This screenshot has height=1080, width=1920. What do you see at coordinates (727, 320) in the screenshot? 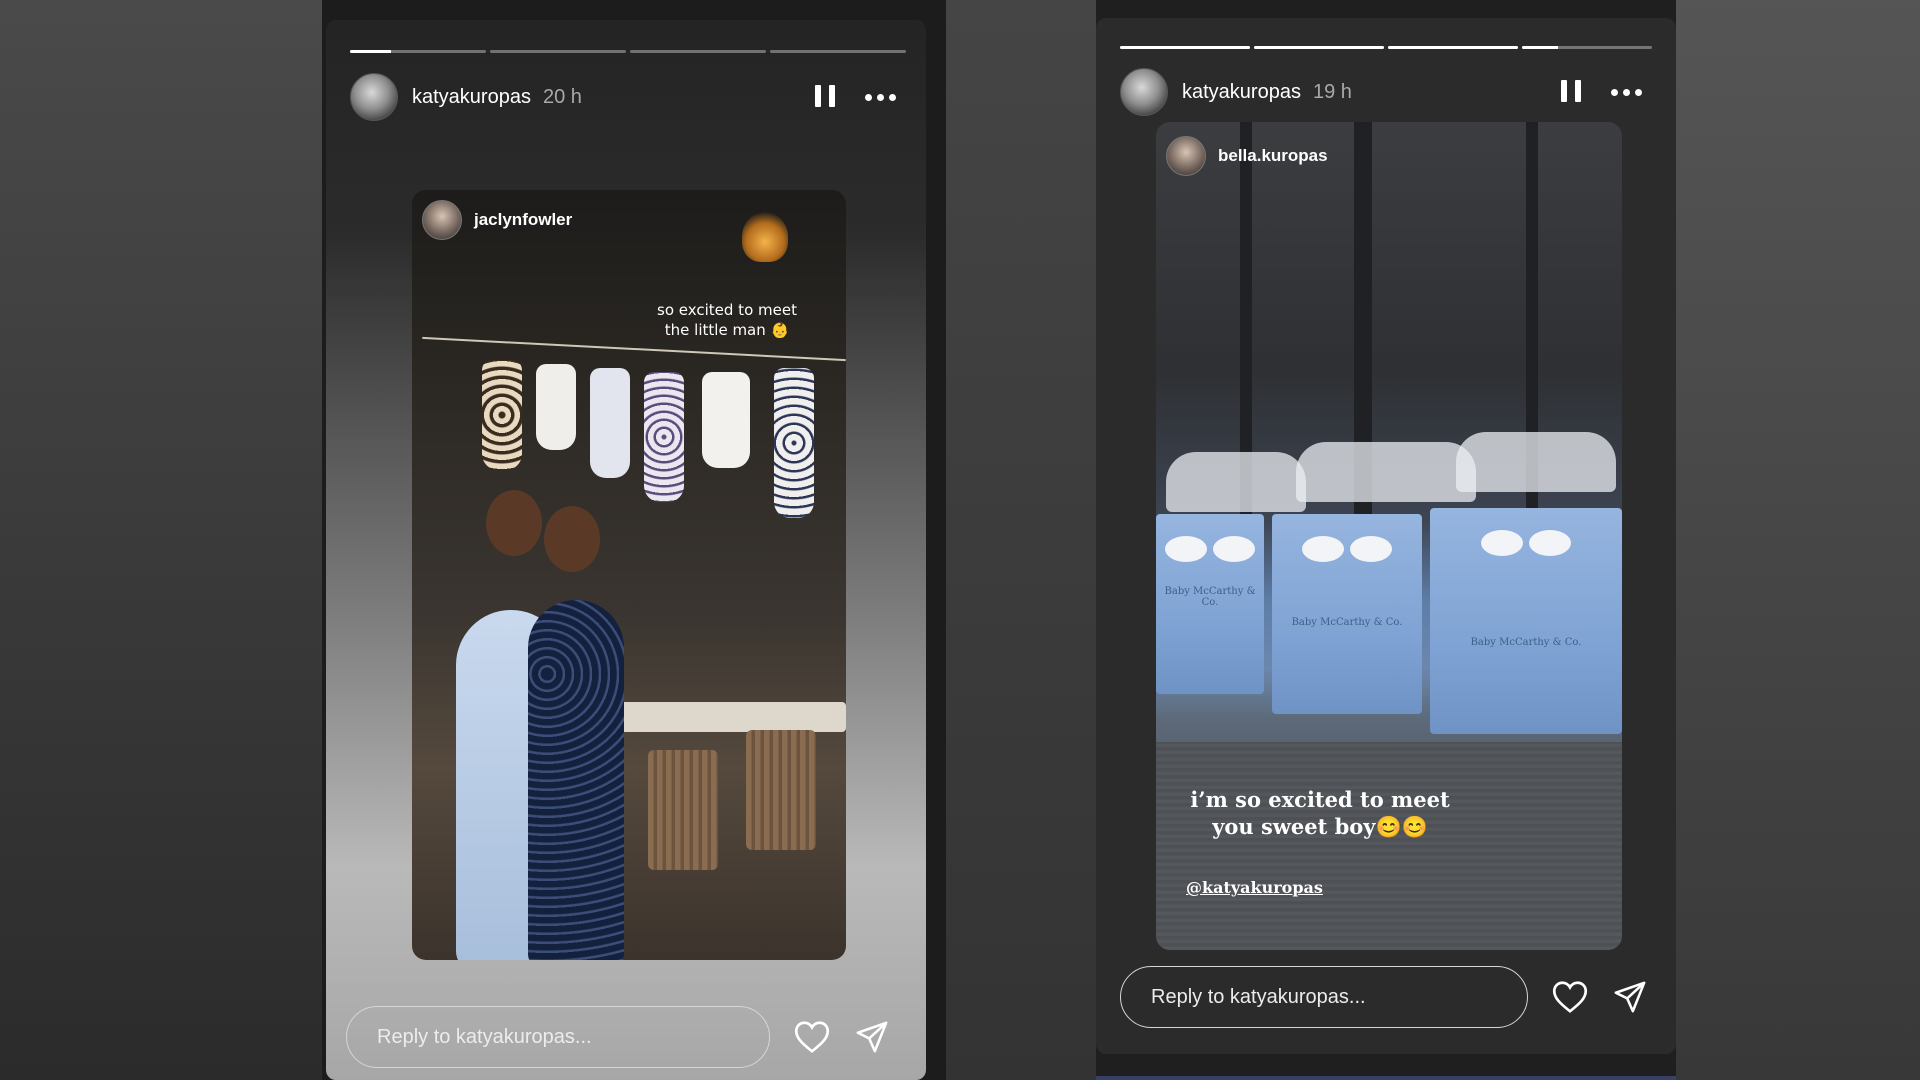
I see `post-caption: so excited to meet the little man 👶` at bounding box center [727, 320].